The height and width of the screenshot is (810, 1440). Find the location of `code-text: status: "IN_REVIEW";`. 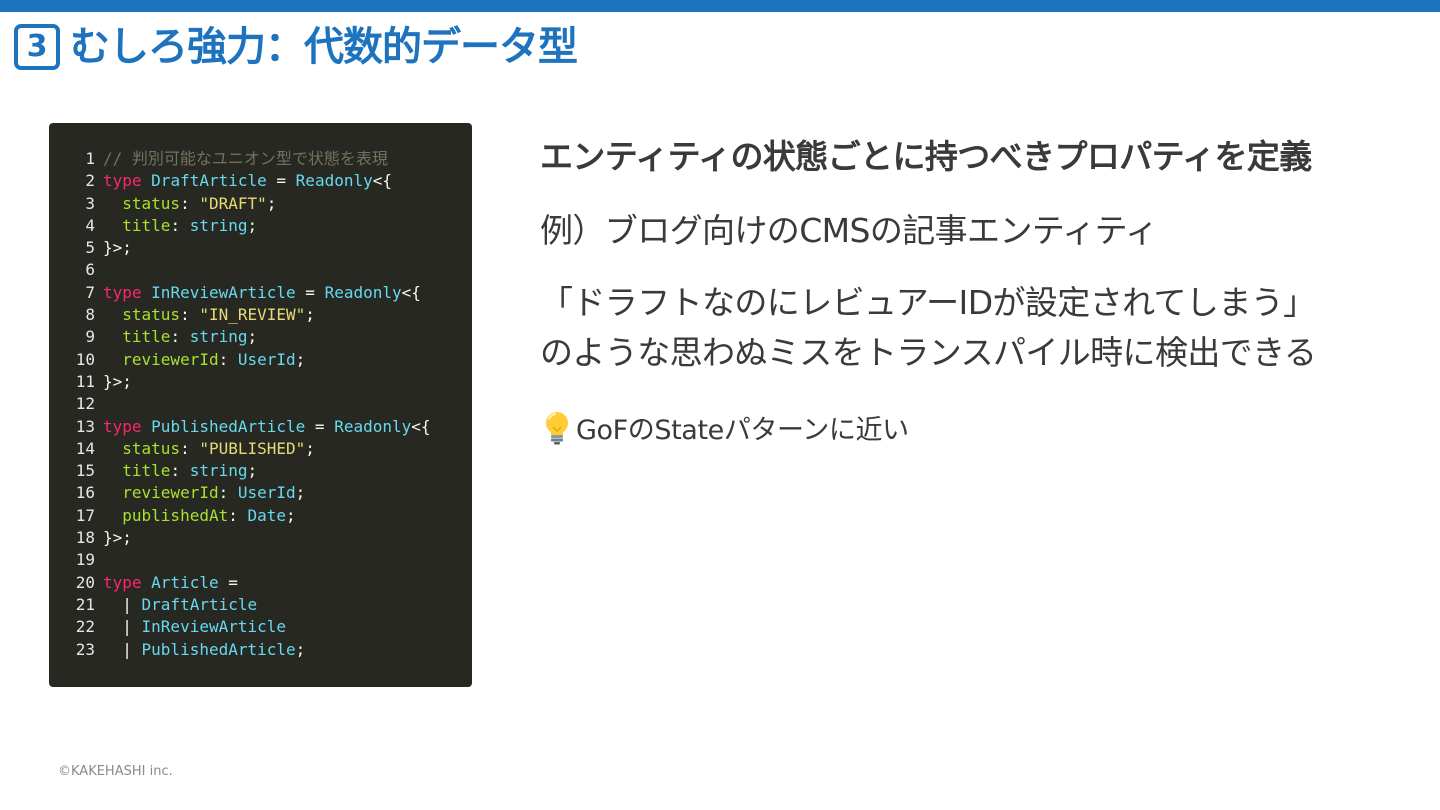

code-text: status: "IN_REVIEW"; is located at coordinates (209, 315).